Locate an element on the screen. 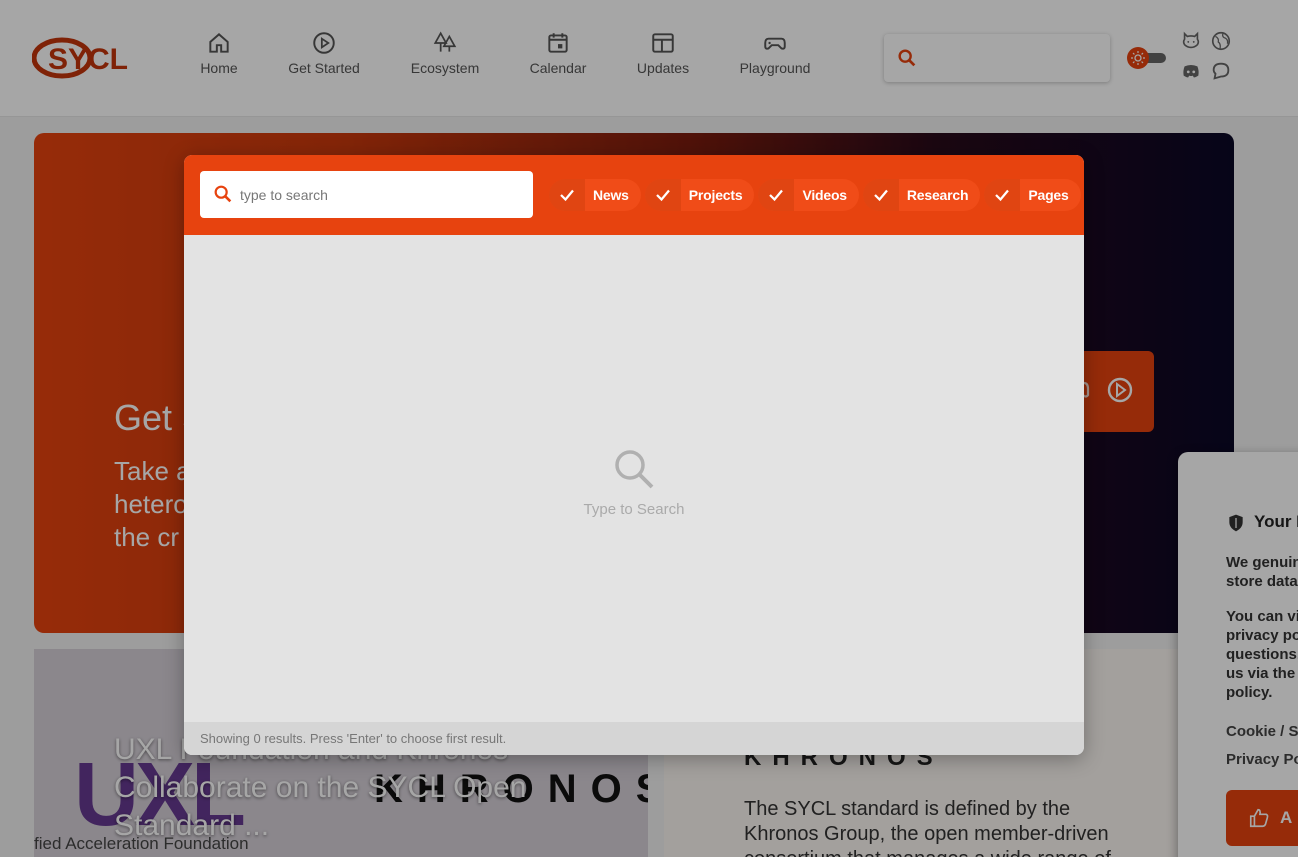 The height and width of the screenshot is (857, 1298). filter-news: News is located at coordinates (595, 195).